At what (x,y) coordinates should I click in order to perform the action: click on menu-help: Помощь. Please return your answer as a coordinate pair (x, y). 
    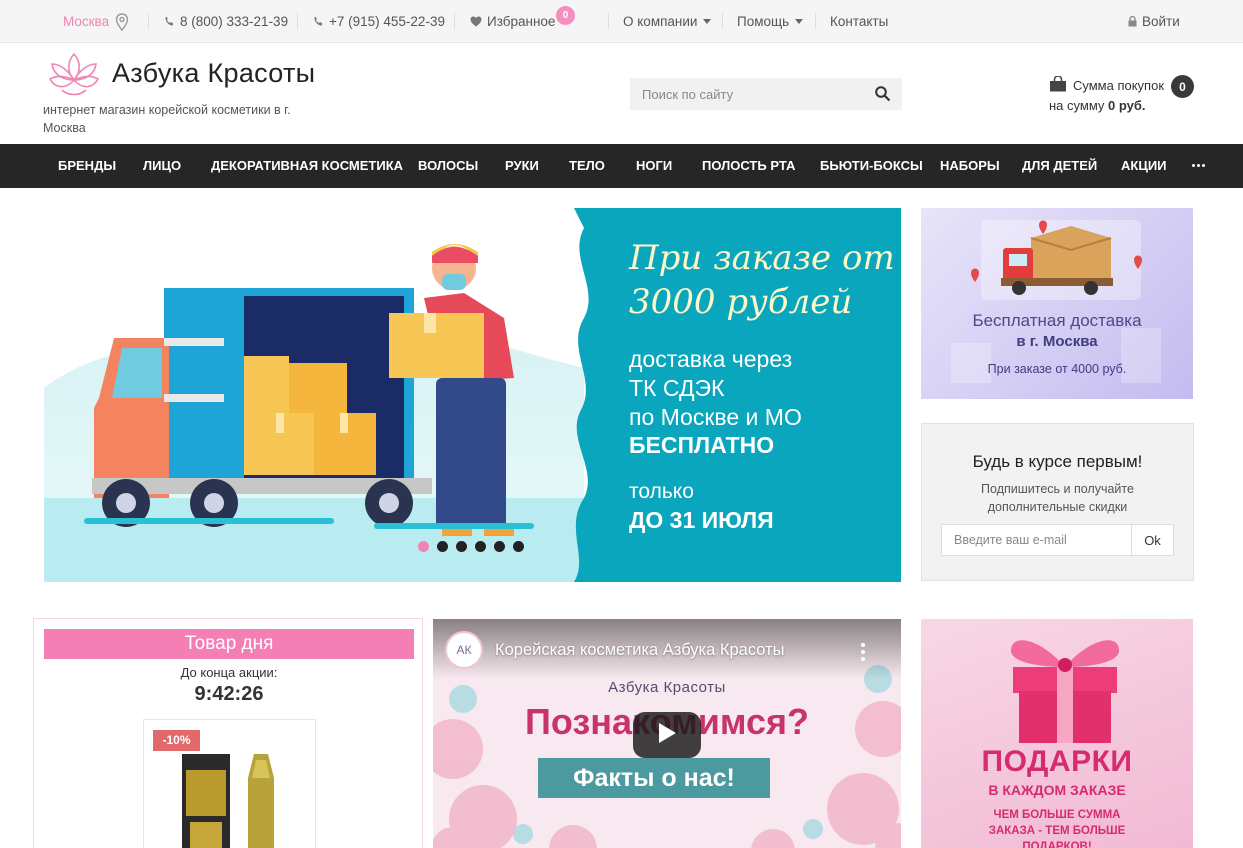
    Looking at the image, I should click on (770, 21).